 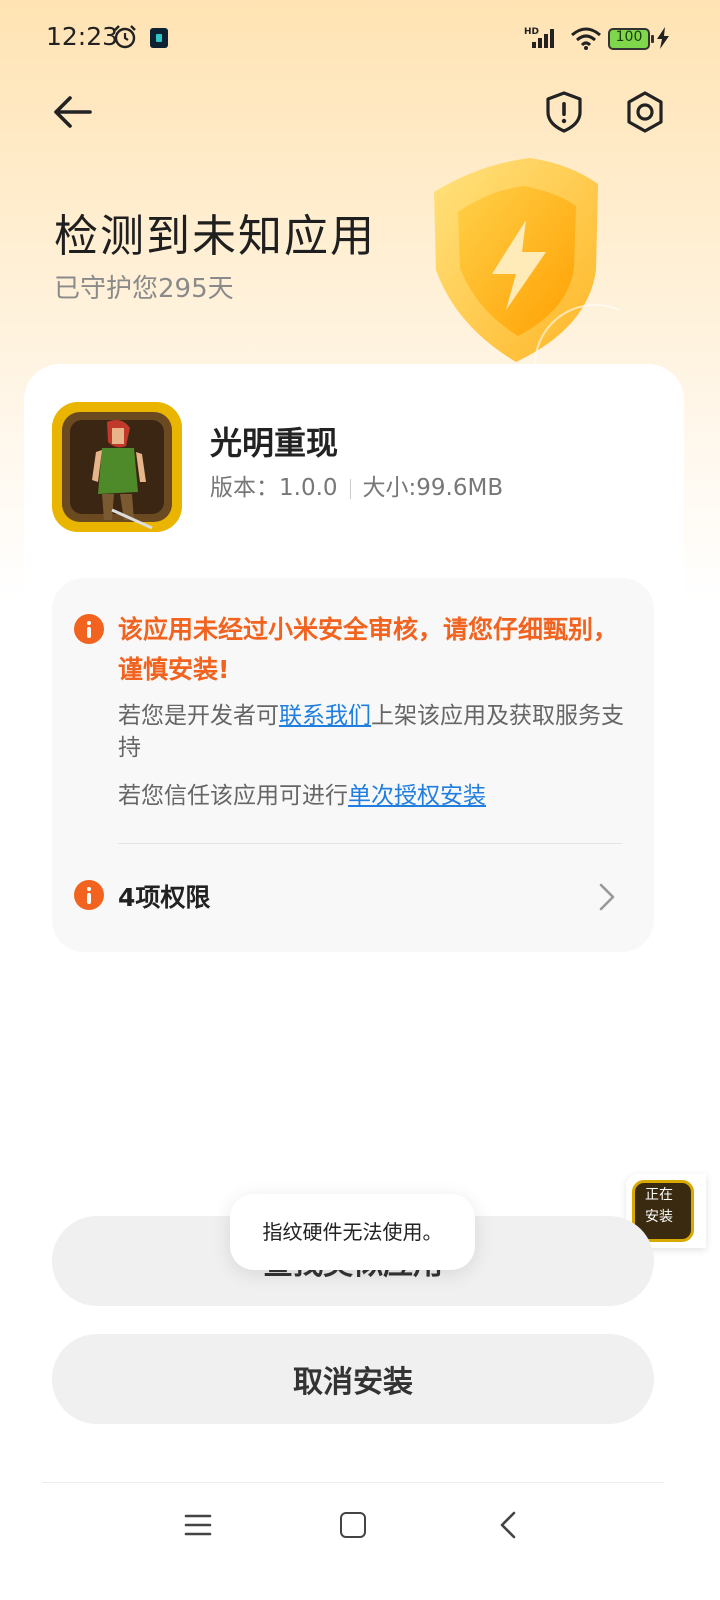 I want to click on meta-separator, so click(x=350, y=488).